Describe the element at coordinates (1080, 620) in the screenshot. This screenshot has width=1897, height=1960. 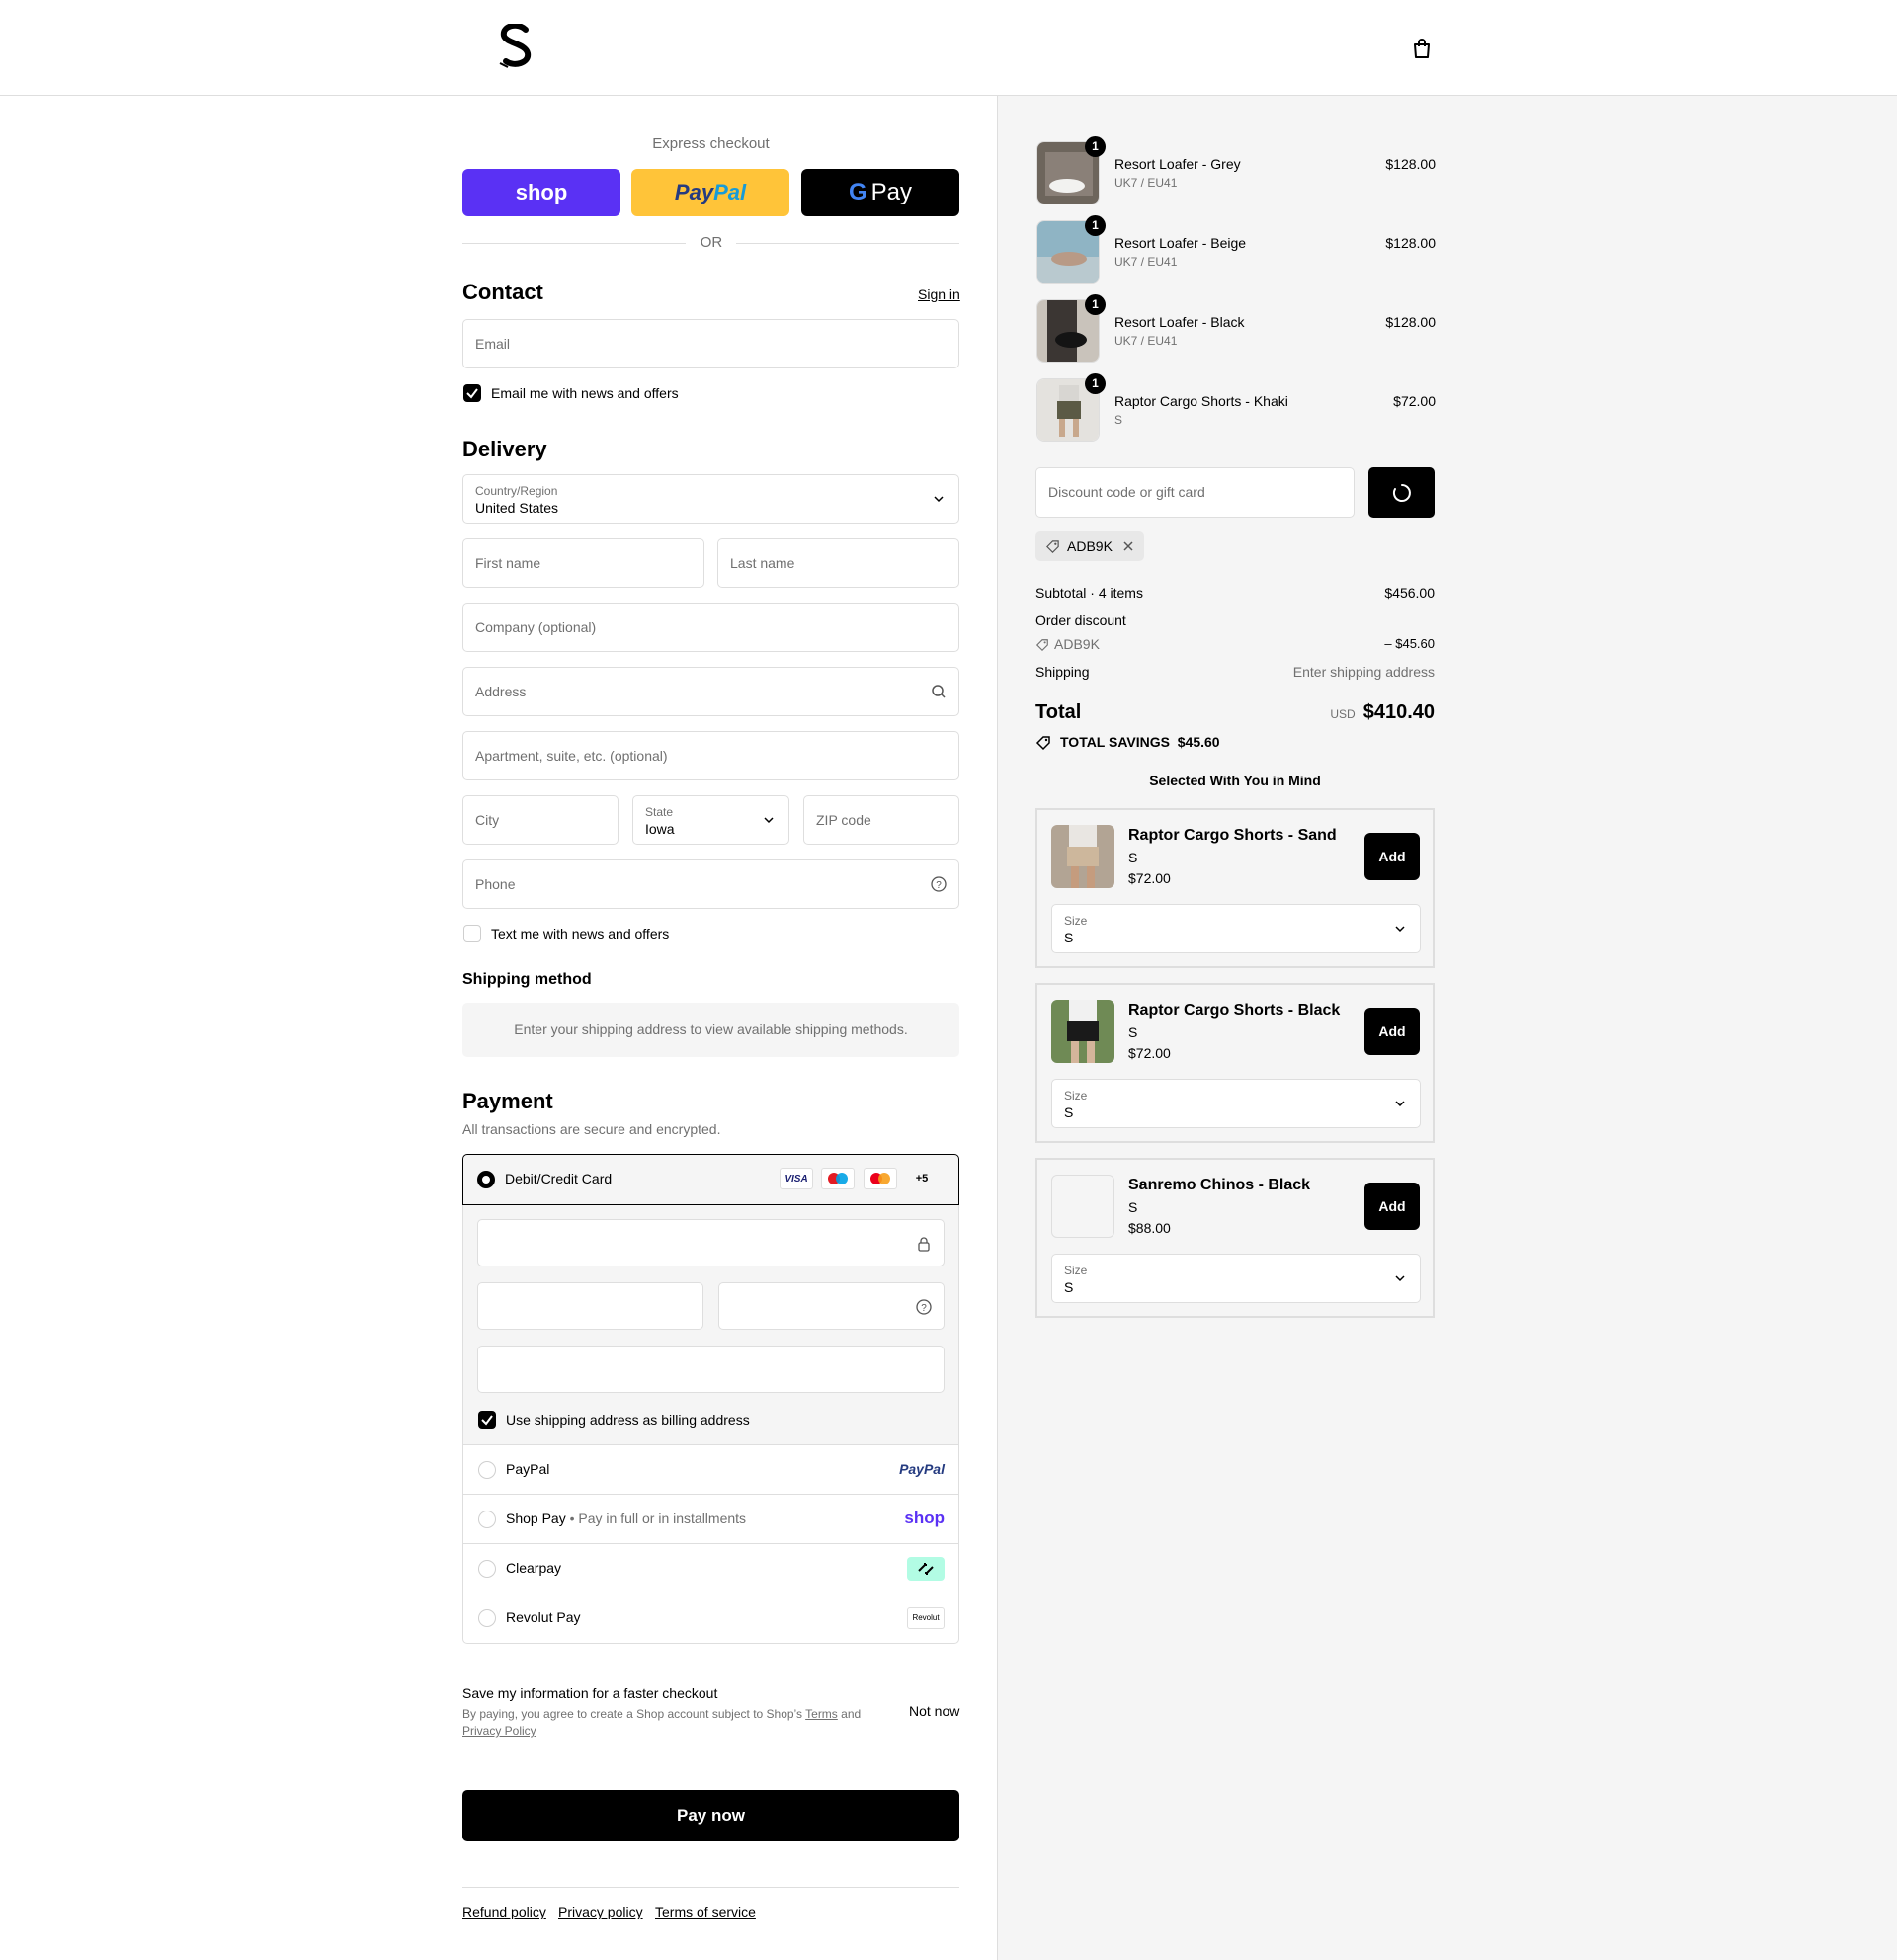
I see `order-discount-label: Order discount` at that location.